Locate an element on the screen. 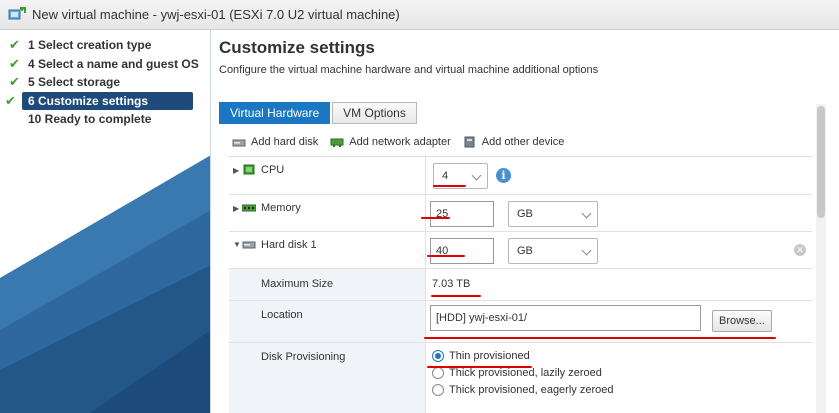 The height and width of the screenshot is (413, 839). annotation-underline-memory is located at coordinates (435, 218).